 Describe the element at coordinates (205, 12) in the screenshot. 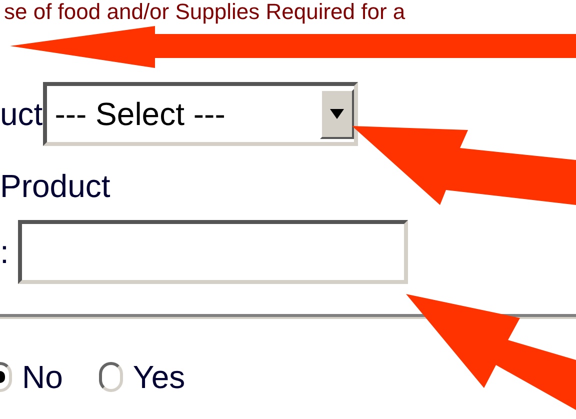

I see `header-text: se of food and/or Supplies Required for a` at that location.